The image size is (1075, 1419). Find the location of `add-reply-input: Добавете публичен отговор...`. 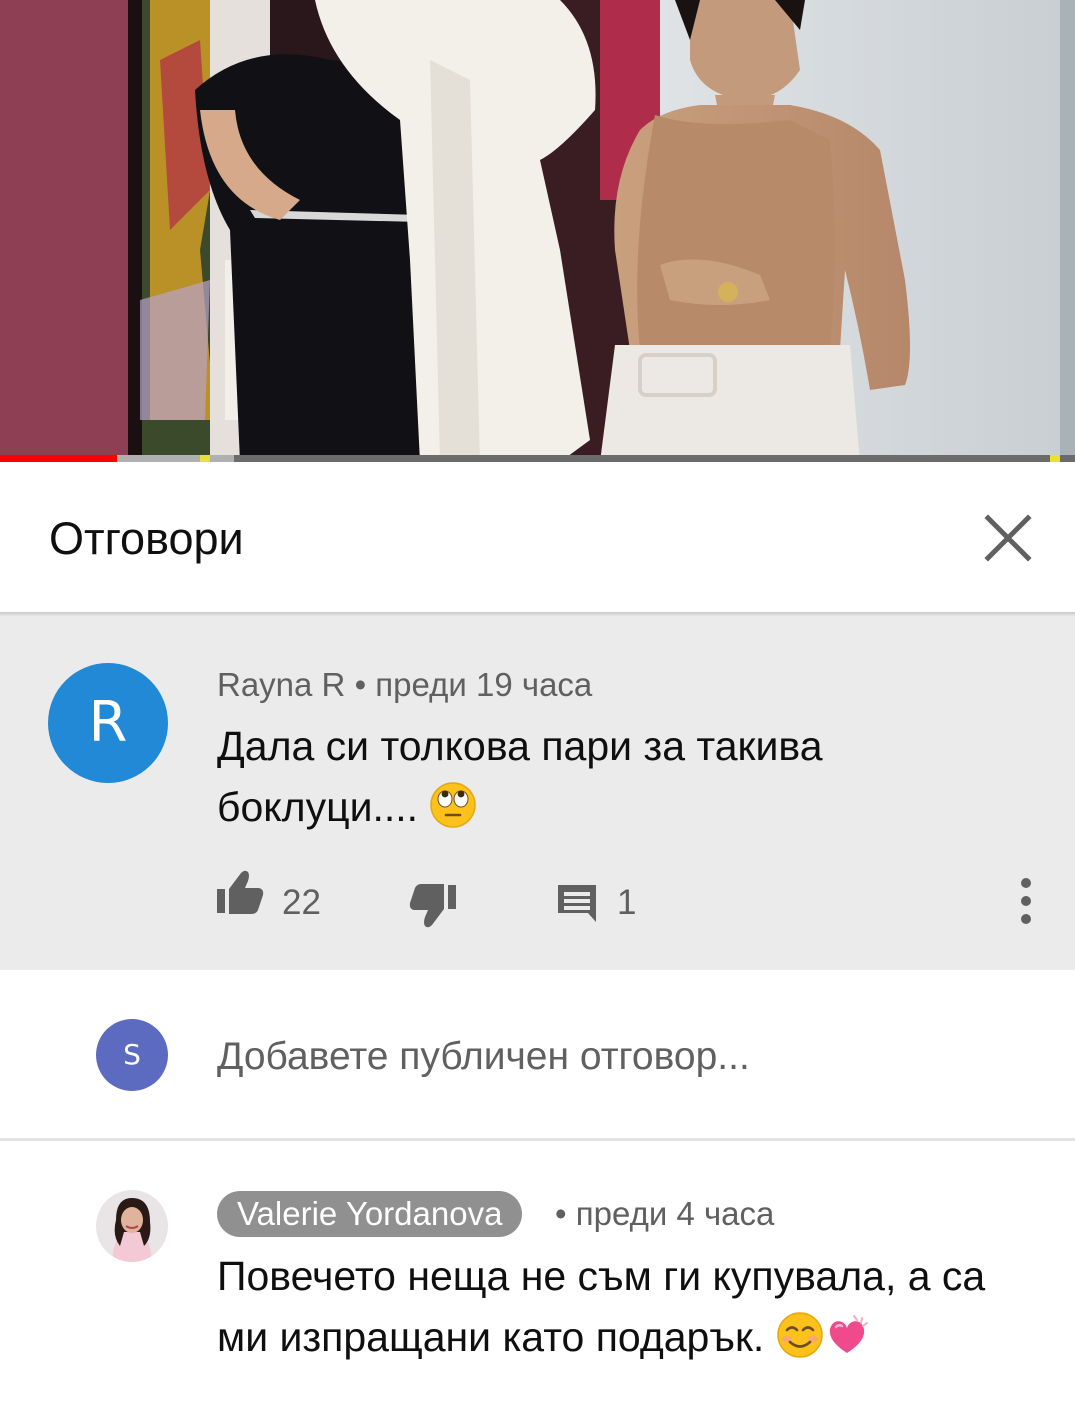

add-reply-input: Добавете публичен отговор... is located at coordinates (617, 1057).